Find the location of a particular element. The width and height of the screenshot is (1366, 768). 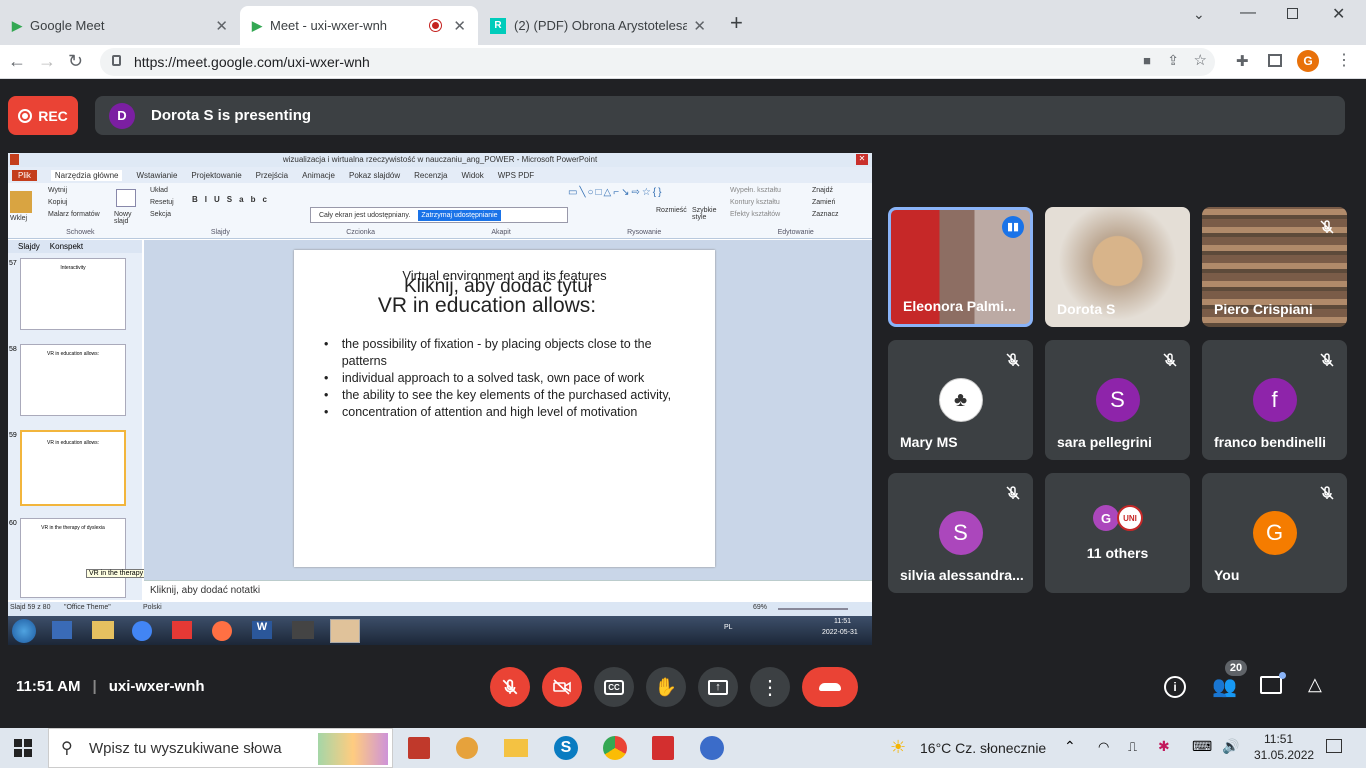

slide-thumbnail: VR in education allows: is located at coordinates (73, 380).